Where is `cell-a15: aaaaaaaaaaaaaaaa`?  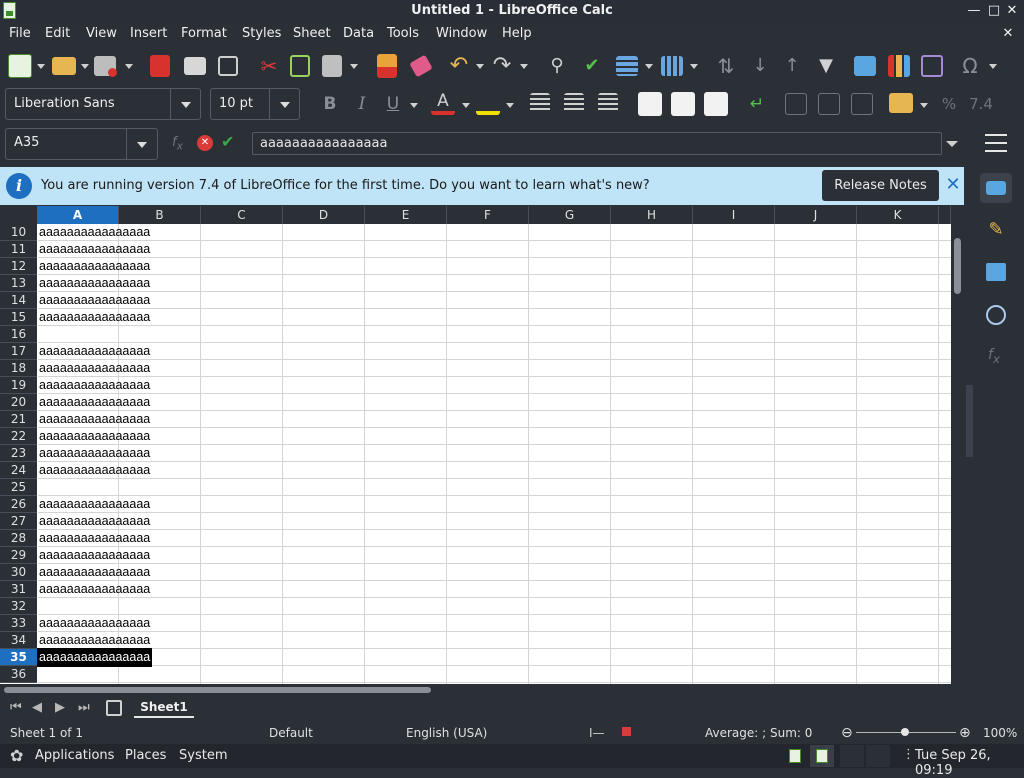
cell-a15: aaaaaaaaaaaaaaaa is located at coordinates (94, 317).